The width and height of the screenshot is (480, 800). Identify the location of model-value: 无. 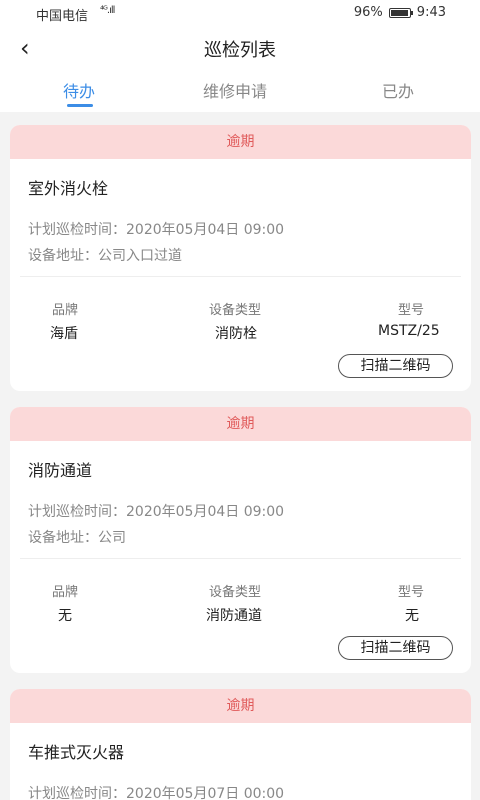
(412, 616).